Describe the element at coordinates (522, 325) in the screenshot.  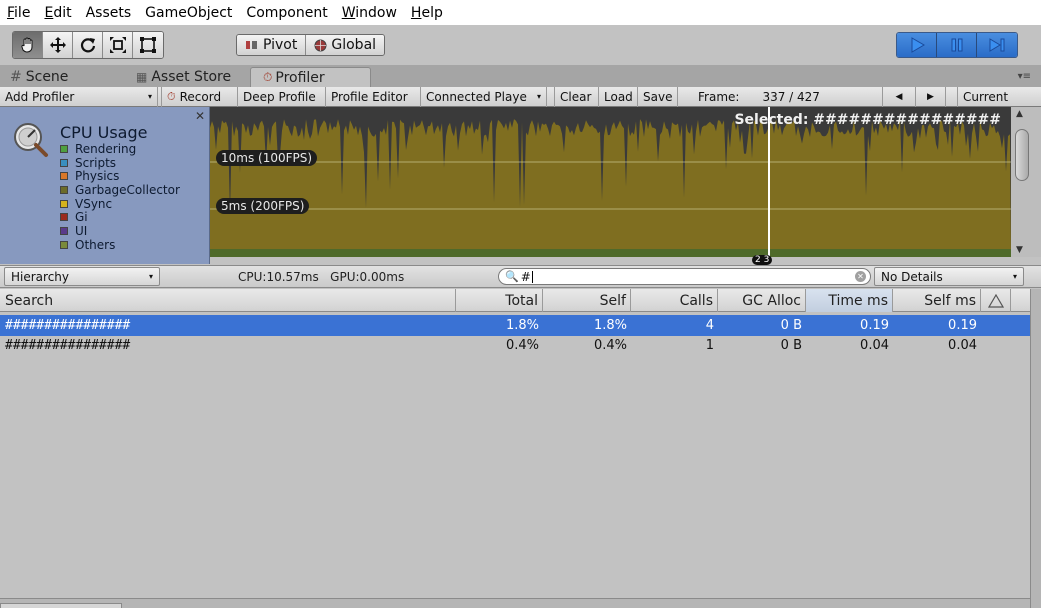
I see `row-total: 1.8%` at that location.